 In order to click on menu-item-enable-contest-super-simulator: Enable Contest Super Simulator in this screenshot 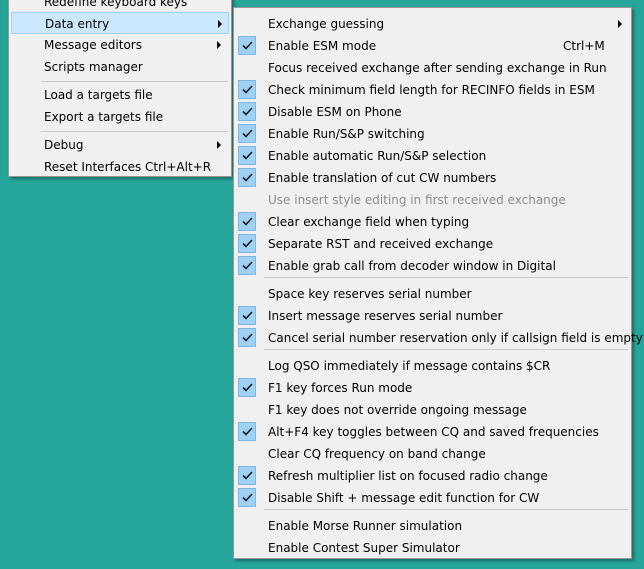, I will do `click(432, 548)`.